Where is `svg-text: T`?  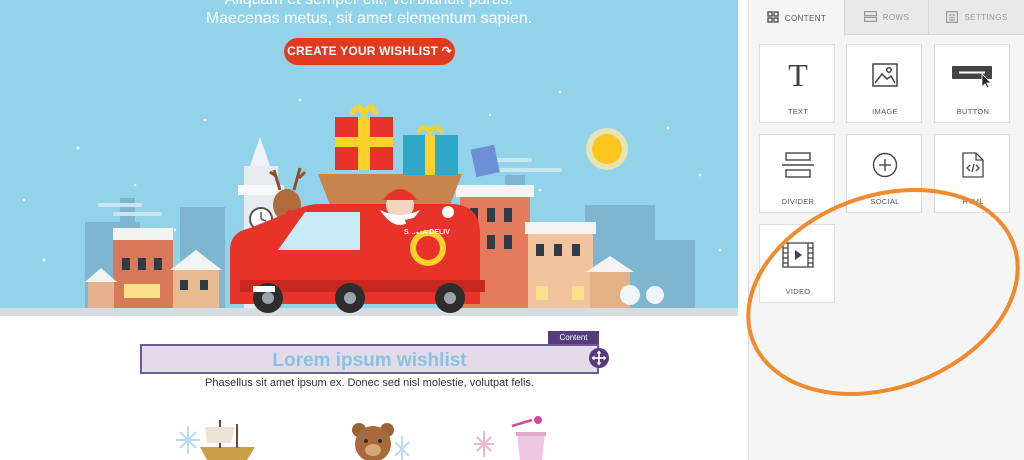 svg-text: T is located at coordinates (798, 75).